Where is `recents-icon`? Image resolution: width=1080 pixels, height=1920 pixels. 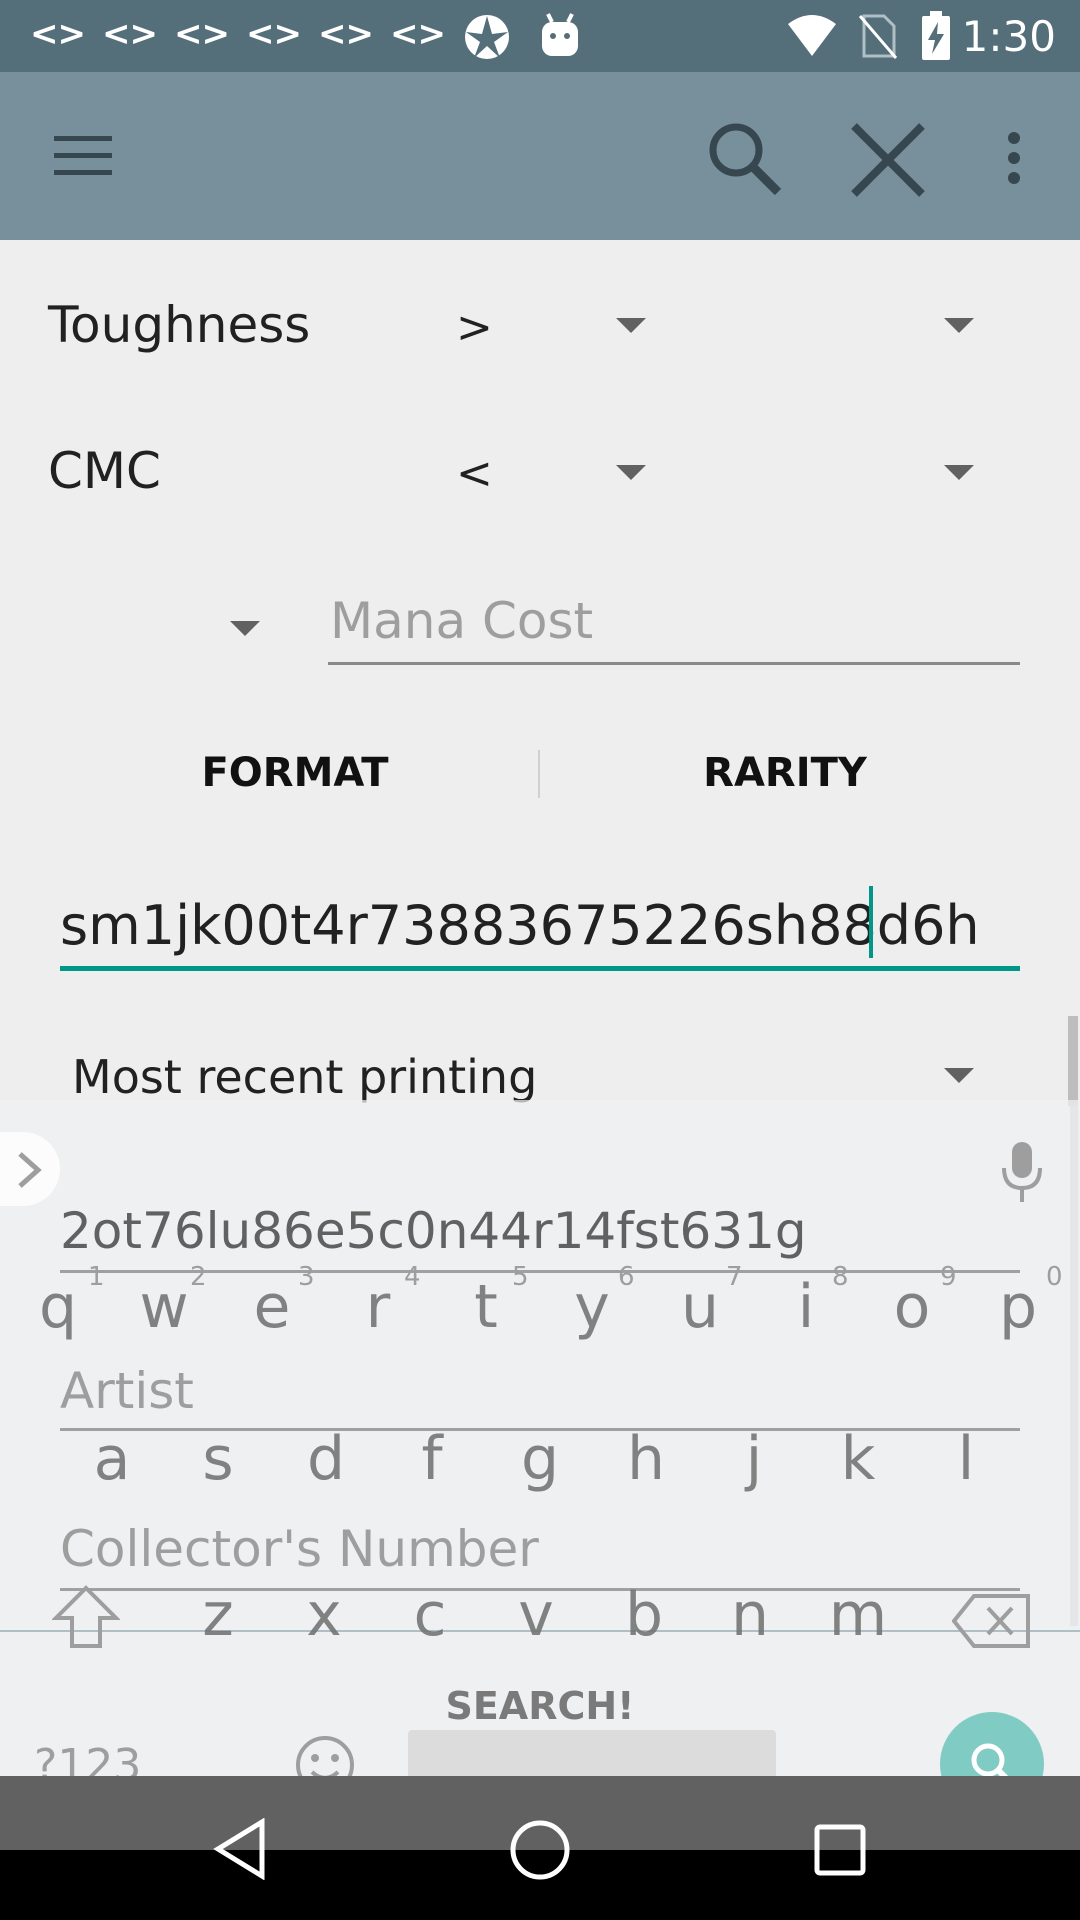
recents-icon is located at coordinates (840, 1850).